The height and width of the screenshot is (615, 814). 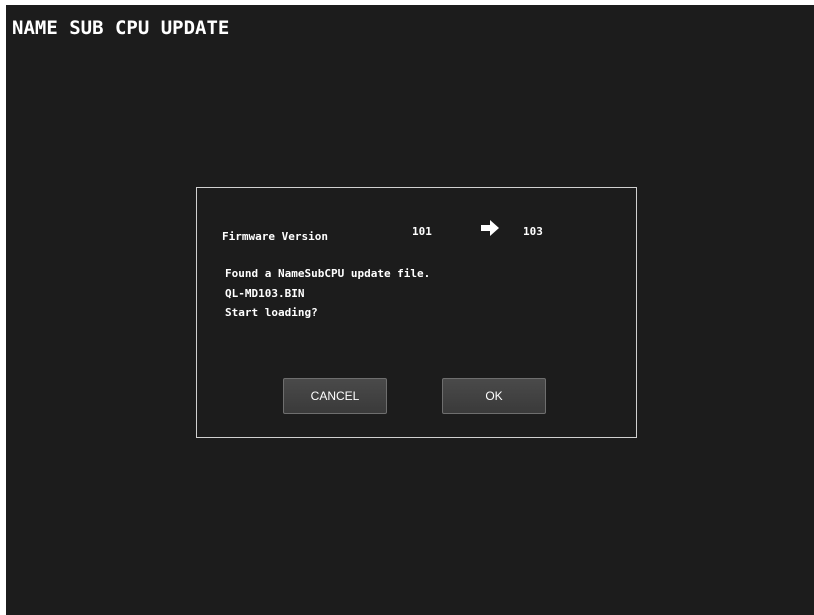 I want to click on new-version: 103, so click(x=533, y=231).